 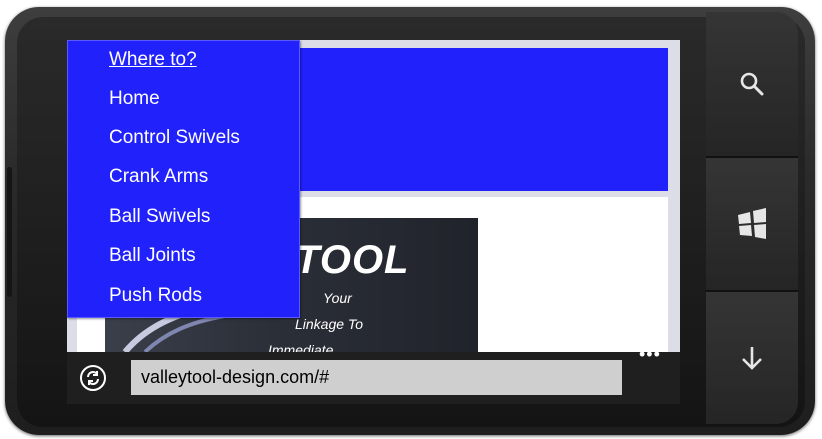 What do you see at coordinates (337, 298) in the screenshot?
I see `logo-tagline: Your` at bounding box center [337, 298].